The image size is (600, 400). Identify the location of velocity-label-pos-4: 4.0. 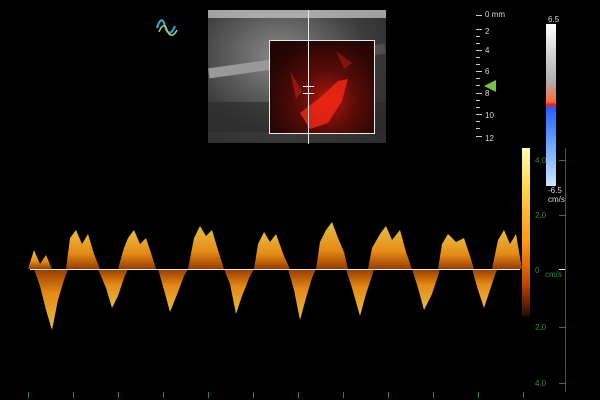
(541, 160).